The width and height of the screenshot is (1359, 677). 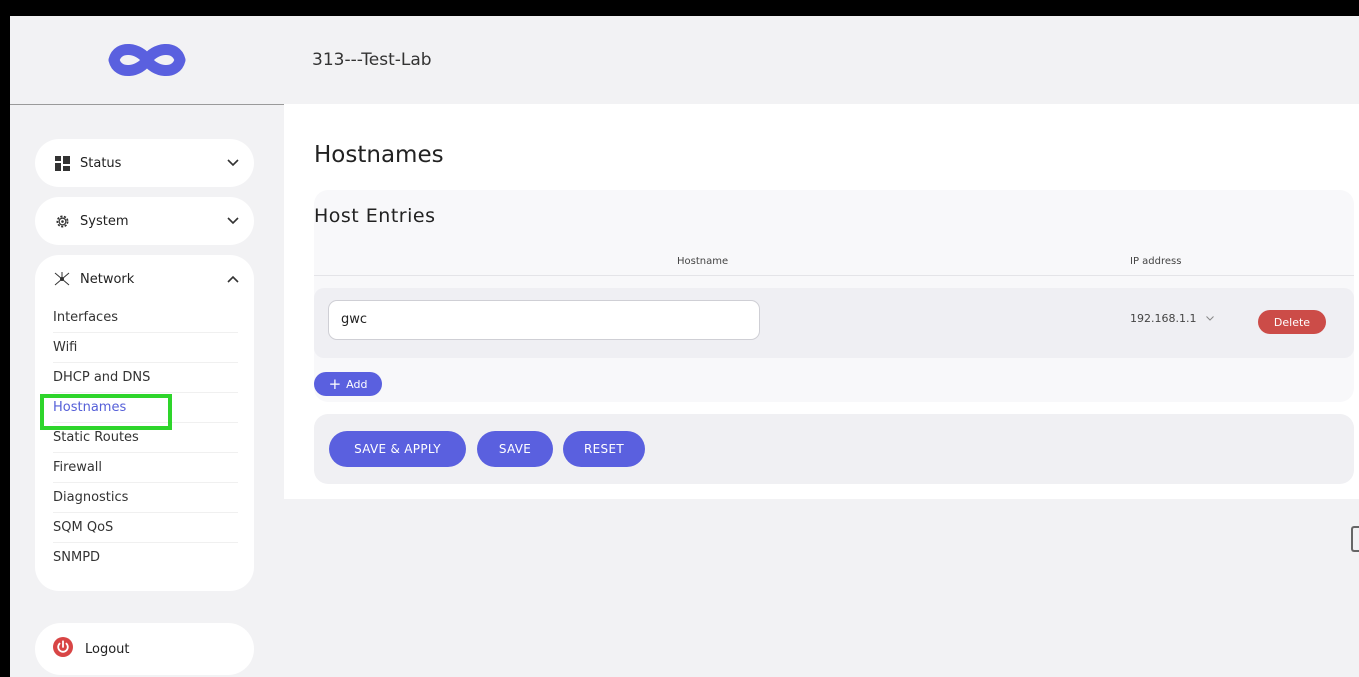 What do you see at coordinates (544, 320) in the screenshot?
I see `hostname-input: gwc` at bounding box center [544, 320].